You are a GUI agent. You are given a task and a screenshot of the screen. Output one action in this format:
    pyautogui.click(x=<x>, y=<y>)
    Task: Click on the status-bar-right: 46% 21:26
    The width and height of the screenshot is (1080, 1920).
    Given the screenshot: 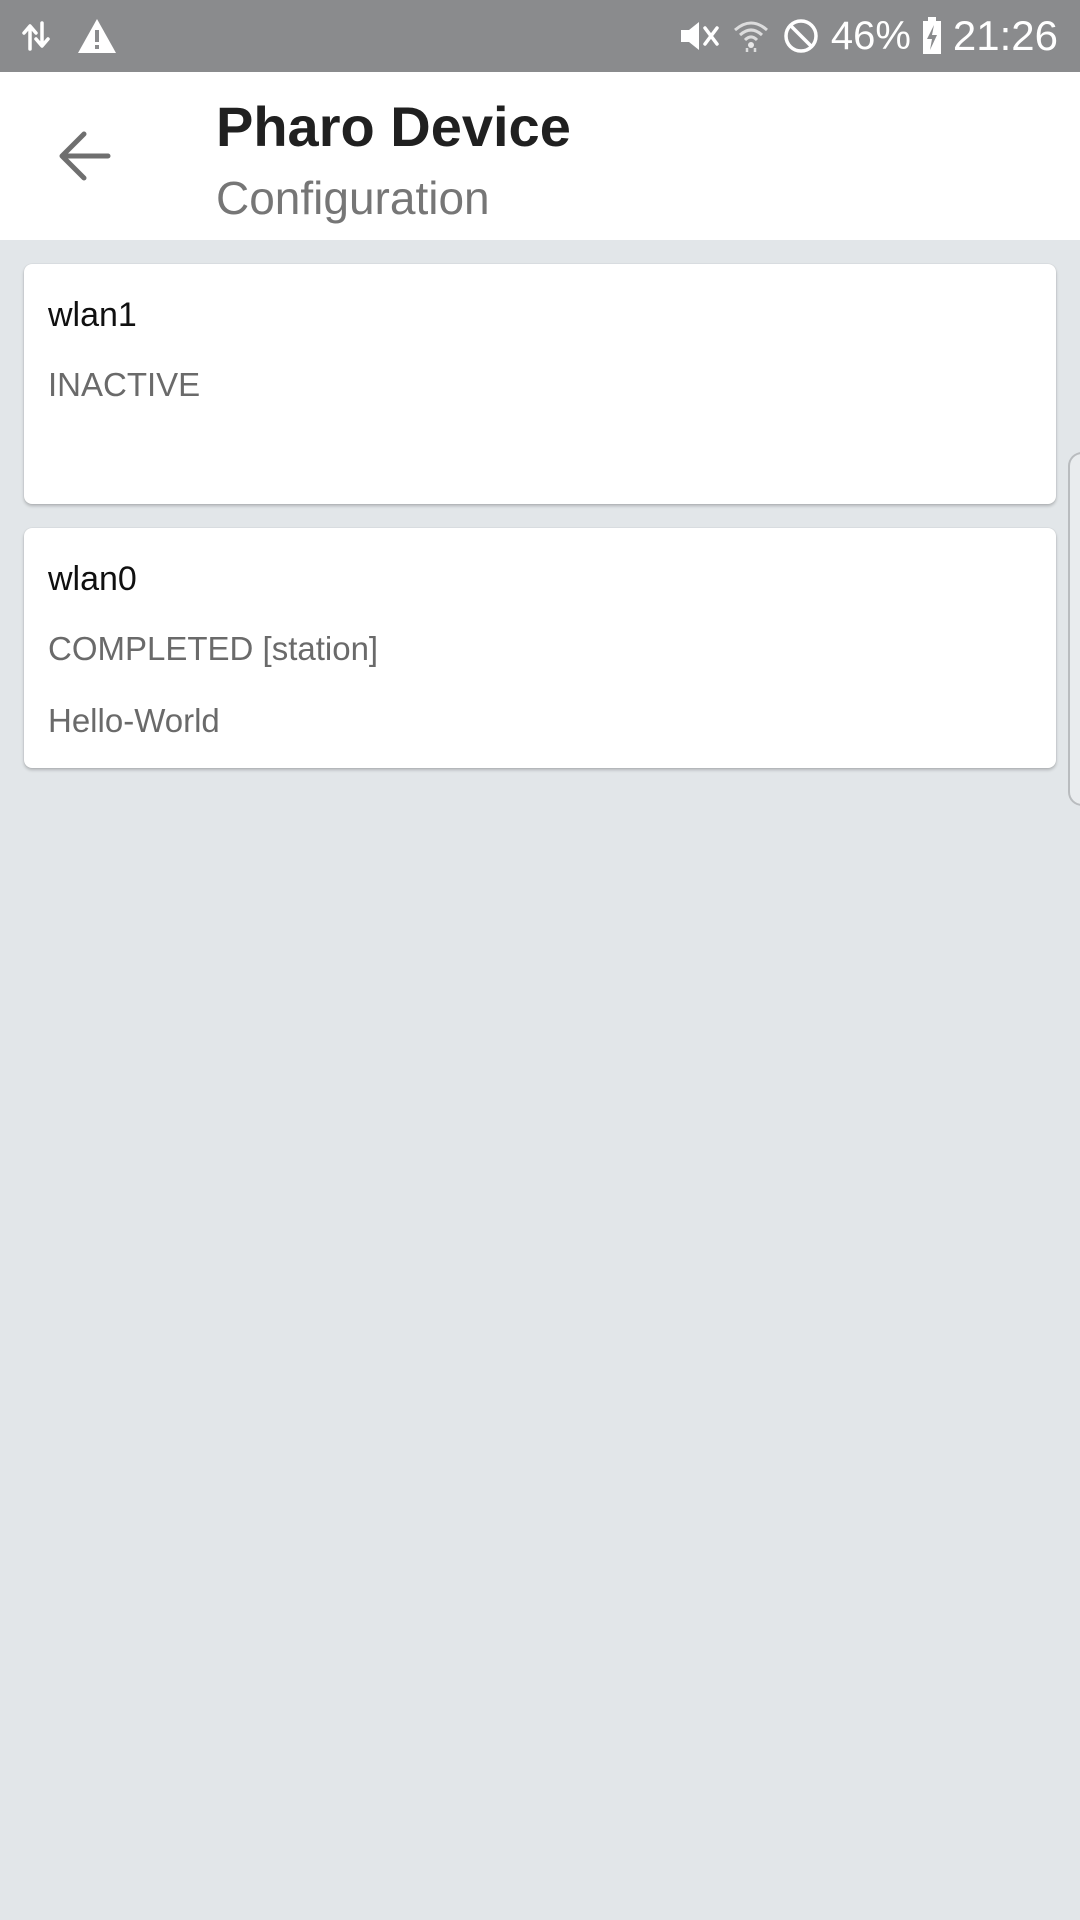 What is the action you would take?
    pyautogui.click(x=867, y=36)
    